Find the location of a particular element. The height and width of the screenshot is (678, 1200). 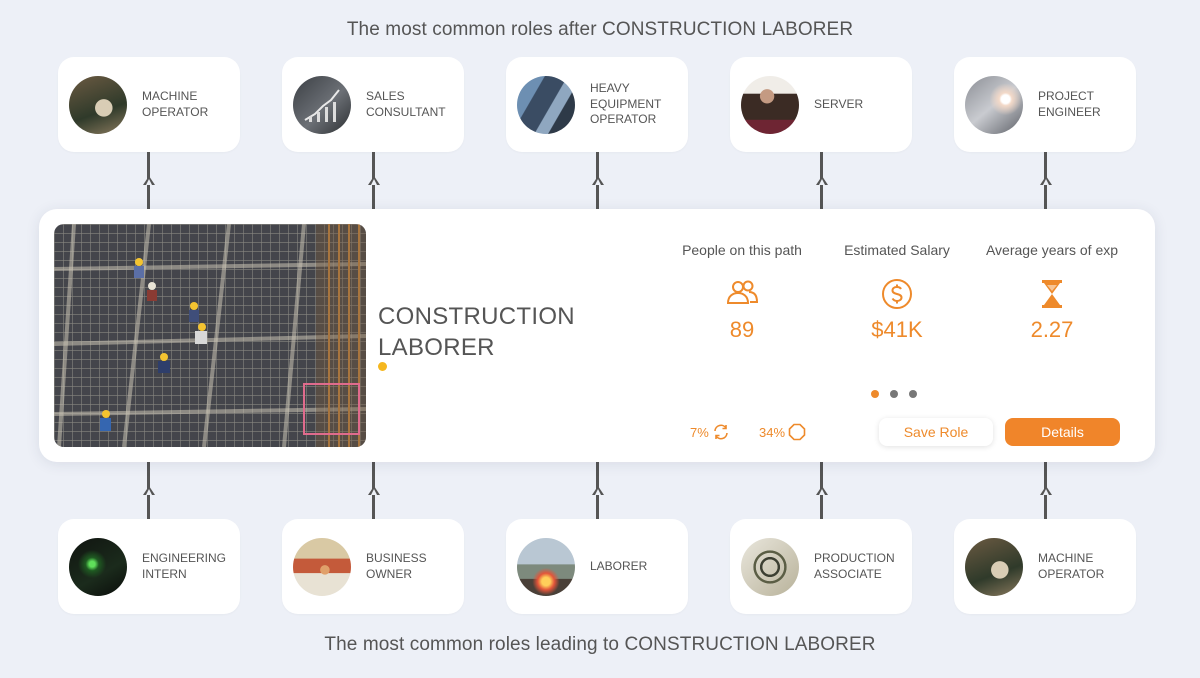

stat-salary: Estimated Salary $41K is located at coordinates (897, 292).